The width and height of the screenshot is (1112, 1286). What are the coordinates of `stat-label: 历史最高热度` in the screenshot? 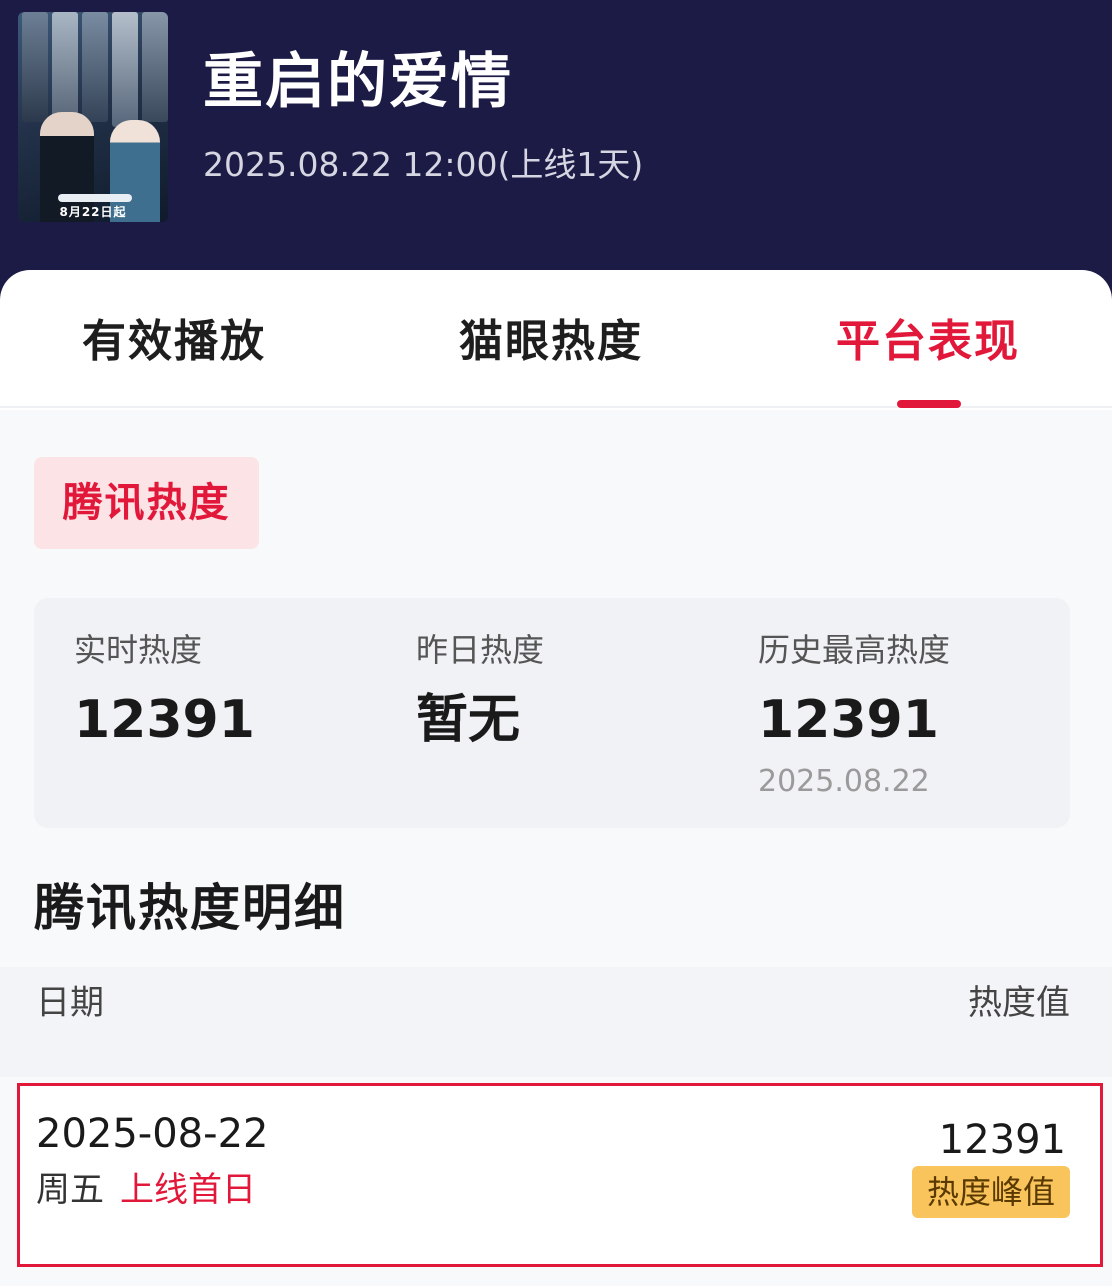 It's located at (854, 650).